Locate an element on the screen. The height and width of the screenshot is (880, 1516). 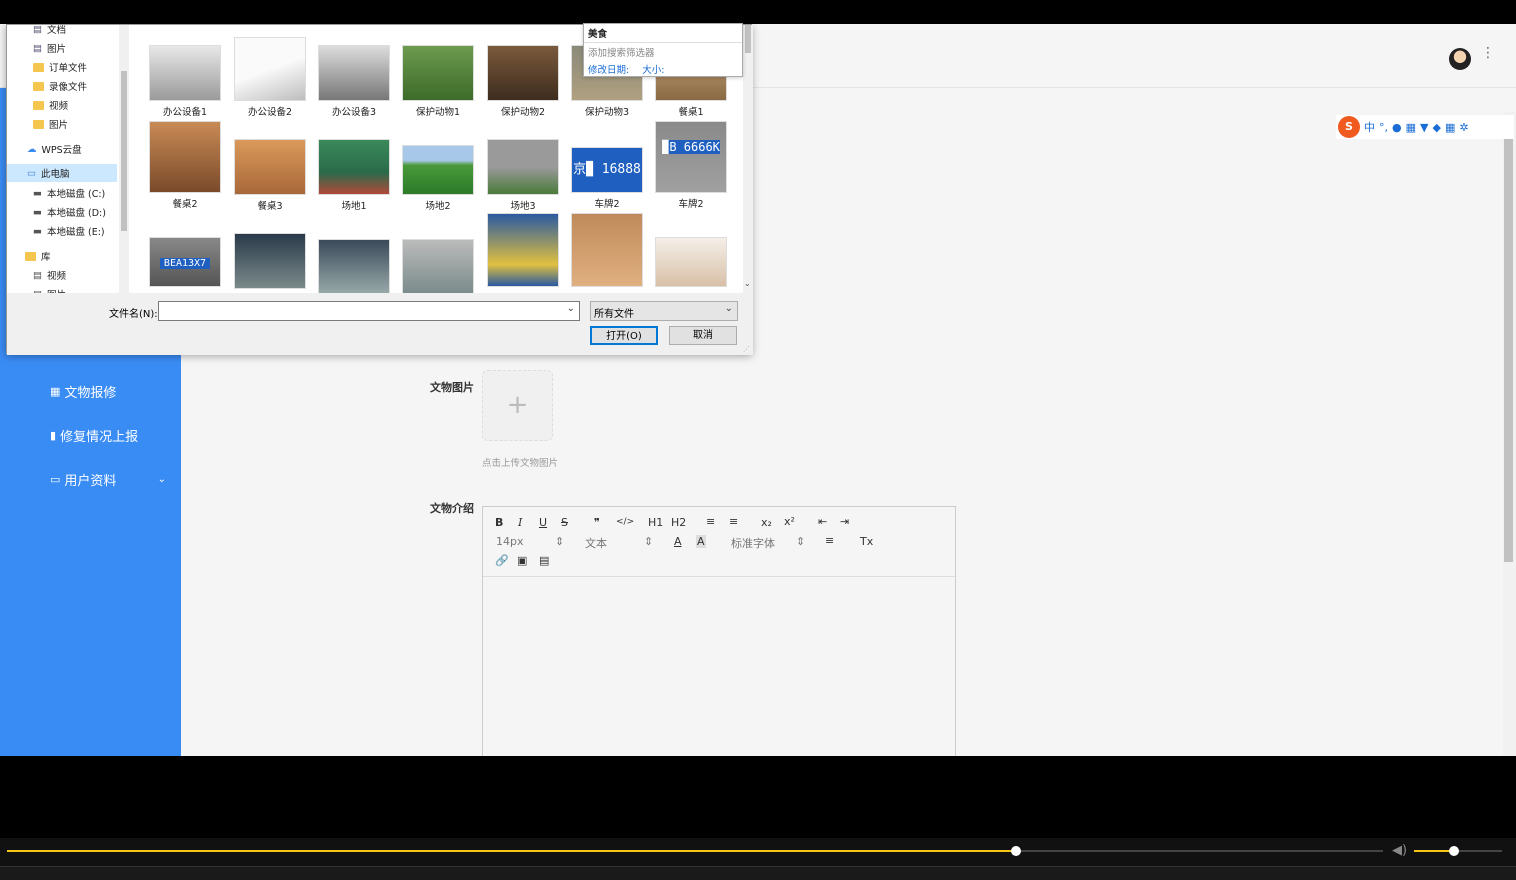
quote-button: ❞ is located at coordinates (597, 522).